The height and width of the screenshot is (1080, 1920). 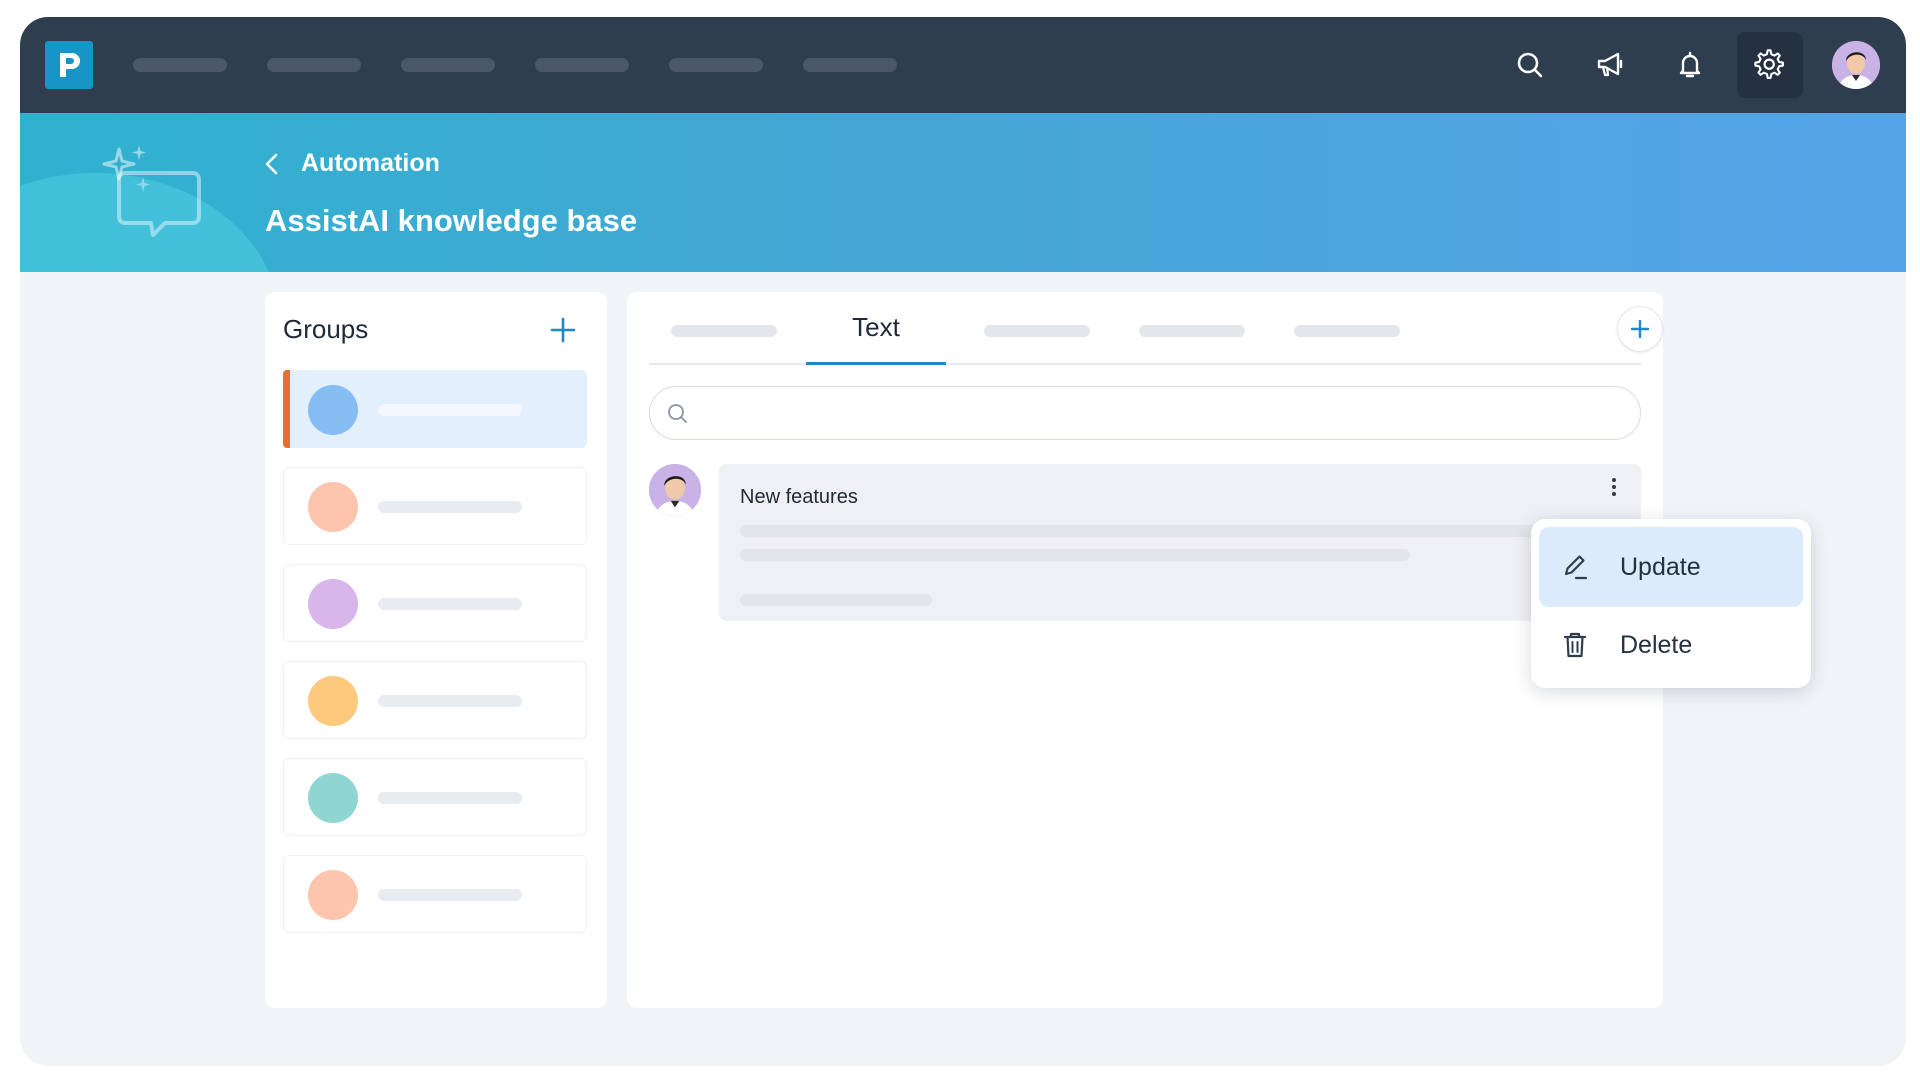 I want to click on kebab-menu-icon, so click(x=1614, y=487).